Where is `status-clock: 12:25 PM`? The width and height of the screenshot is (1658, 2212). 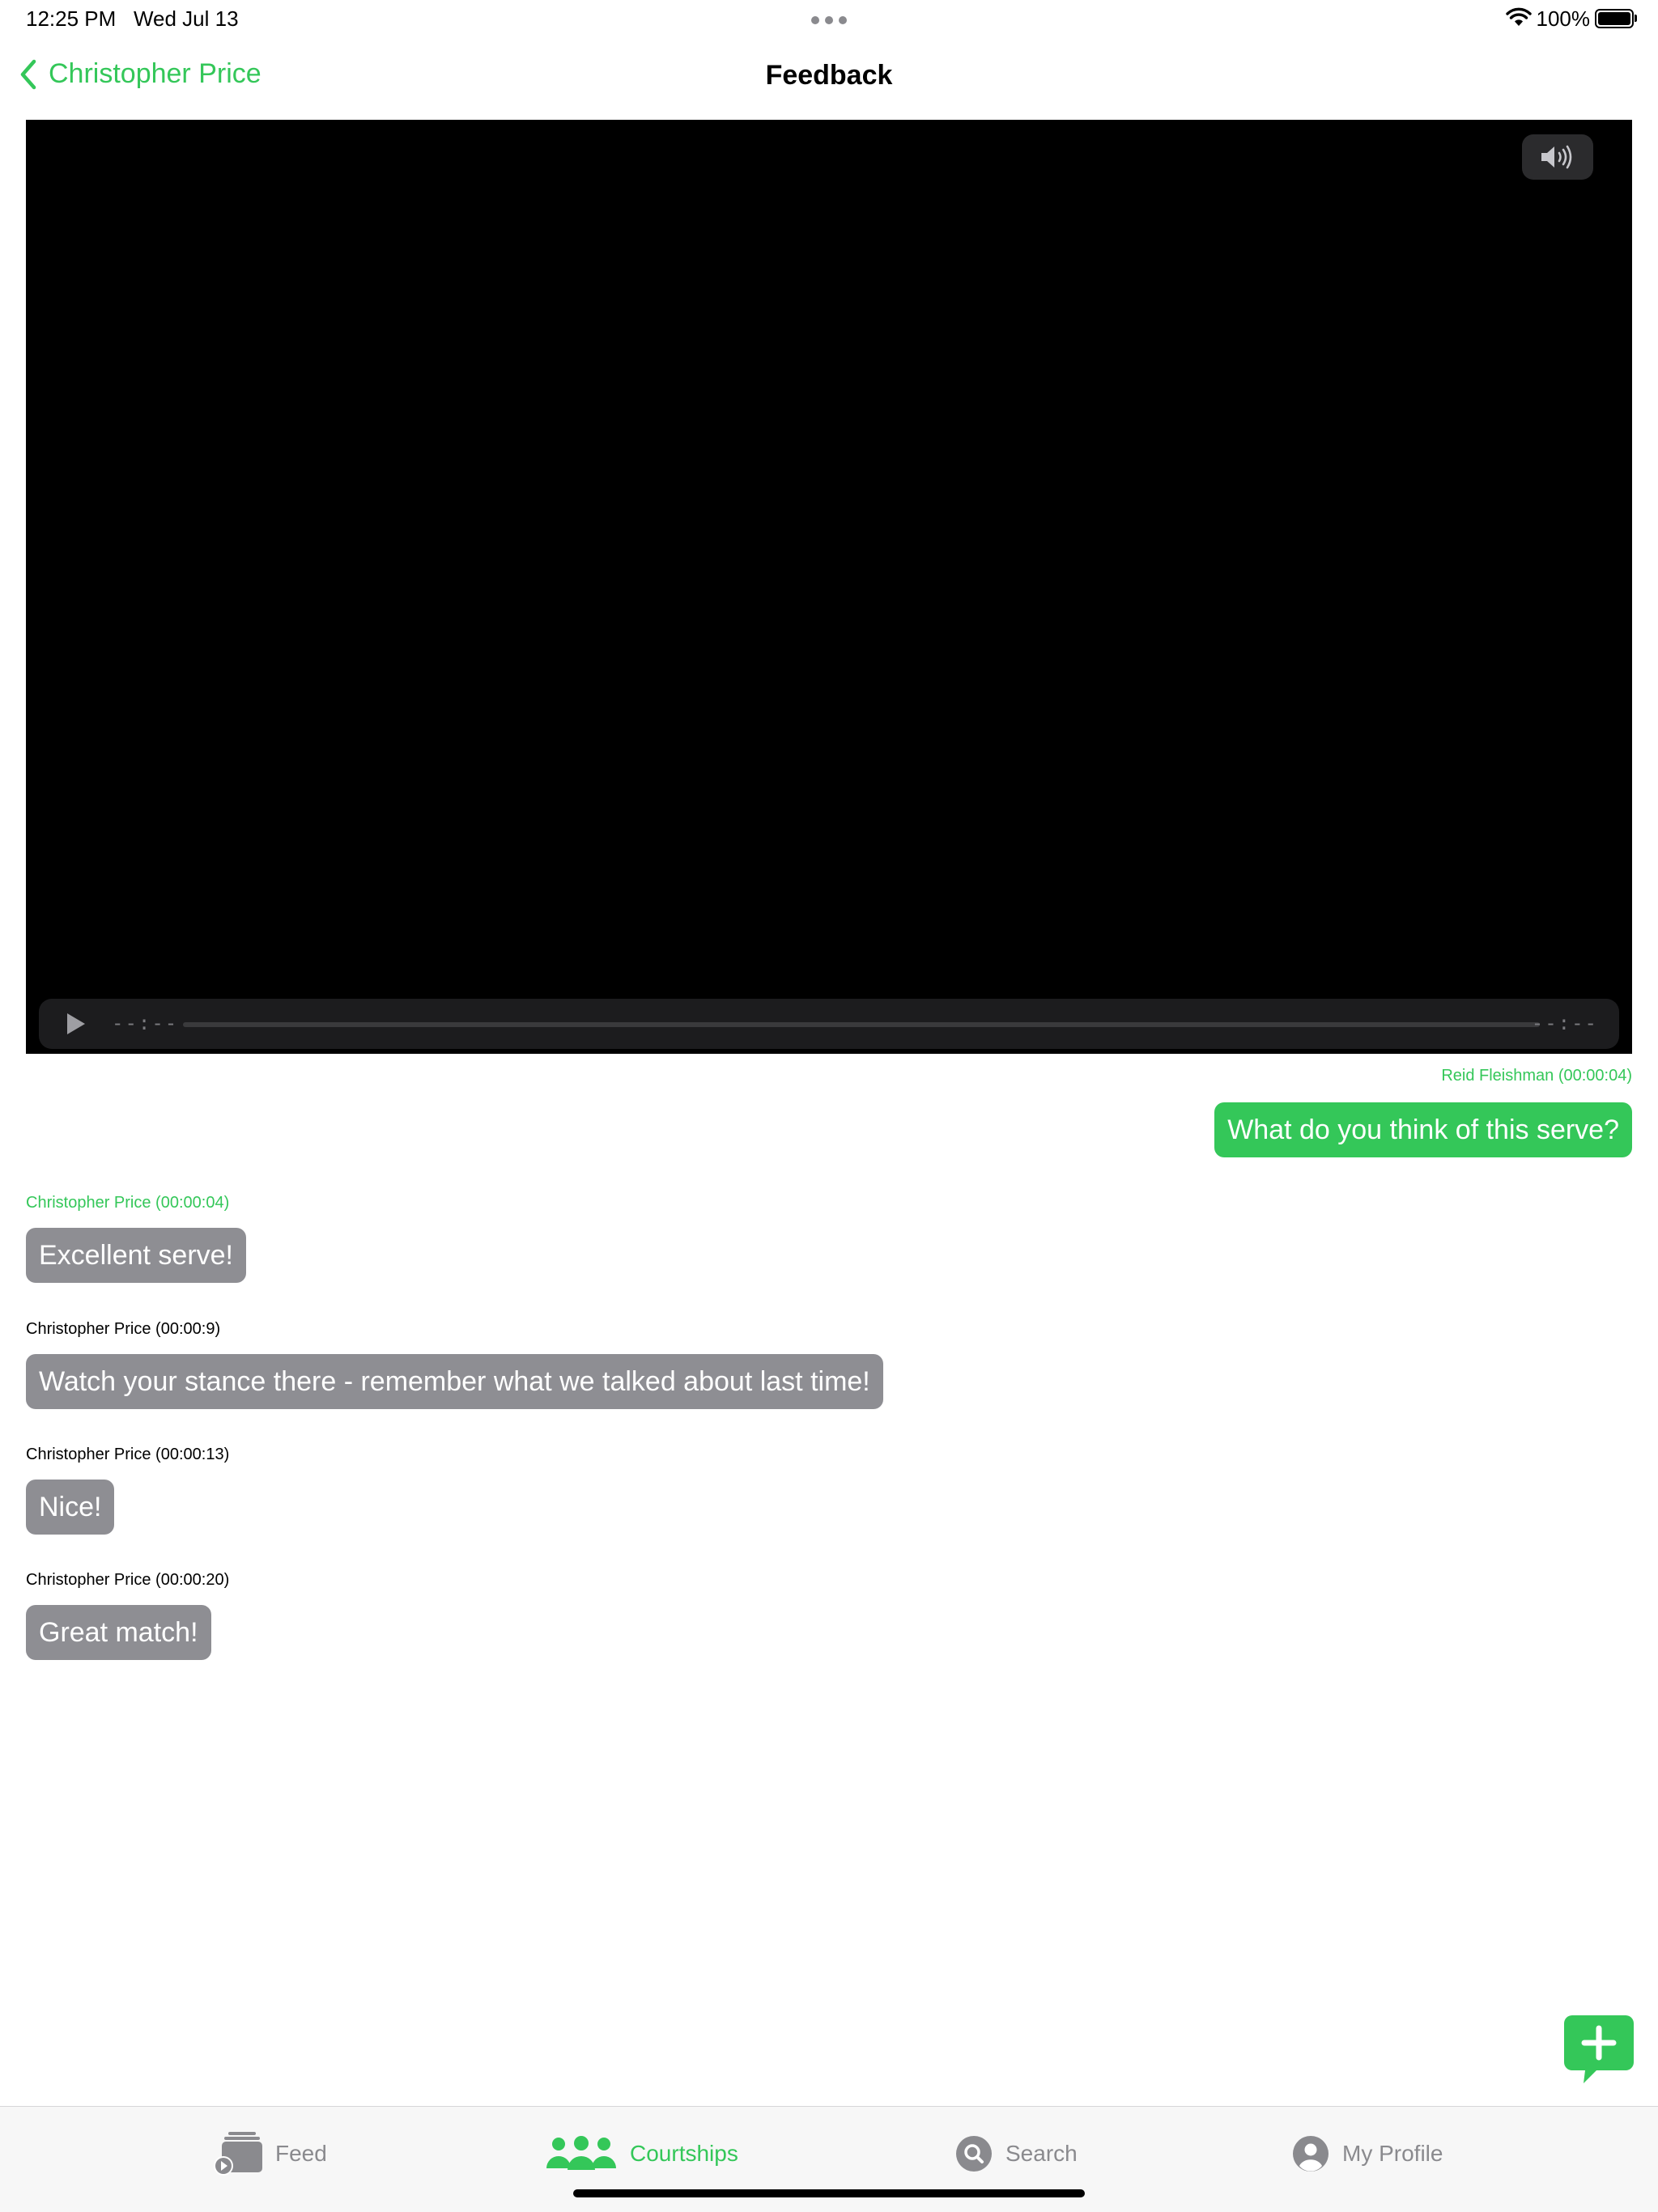 status-clock: 12:25 PM is located at coordinates (71, 18).